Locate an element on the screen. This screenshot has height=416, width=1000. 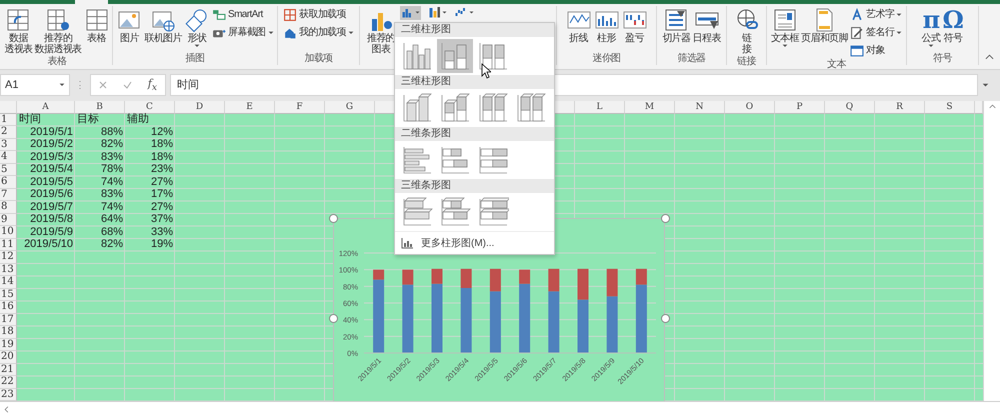
ribbon-button: 图片 is located at coordinates (129, 25).